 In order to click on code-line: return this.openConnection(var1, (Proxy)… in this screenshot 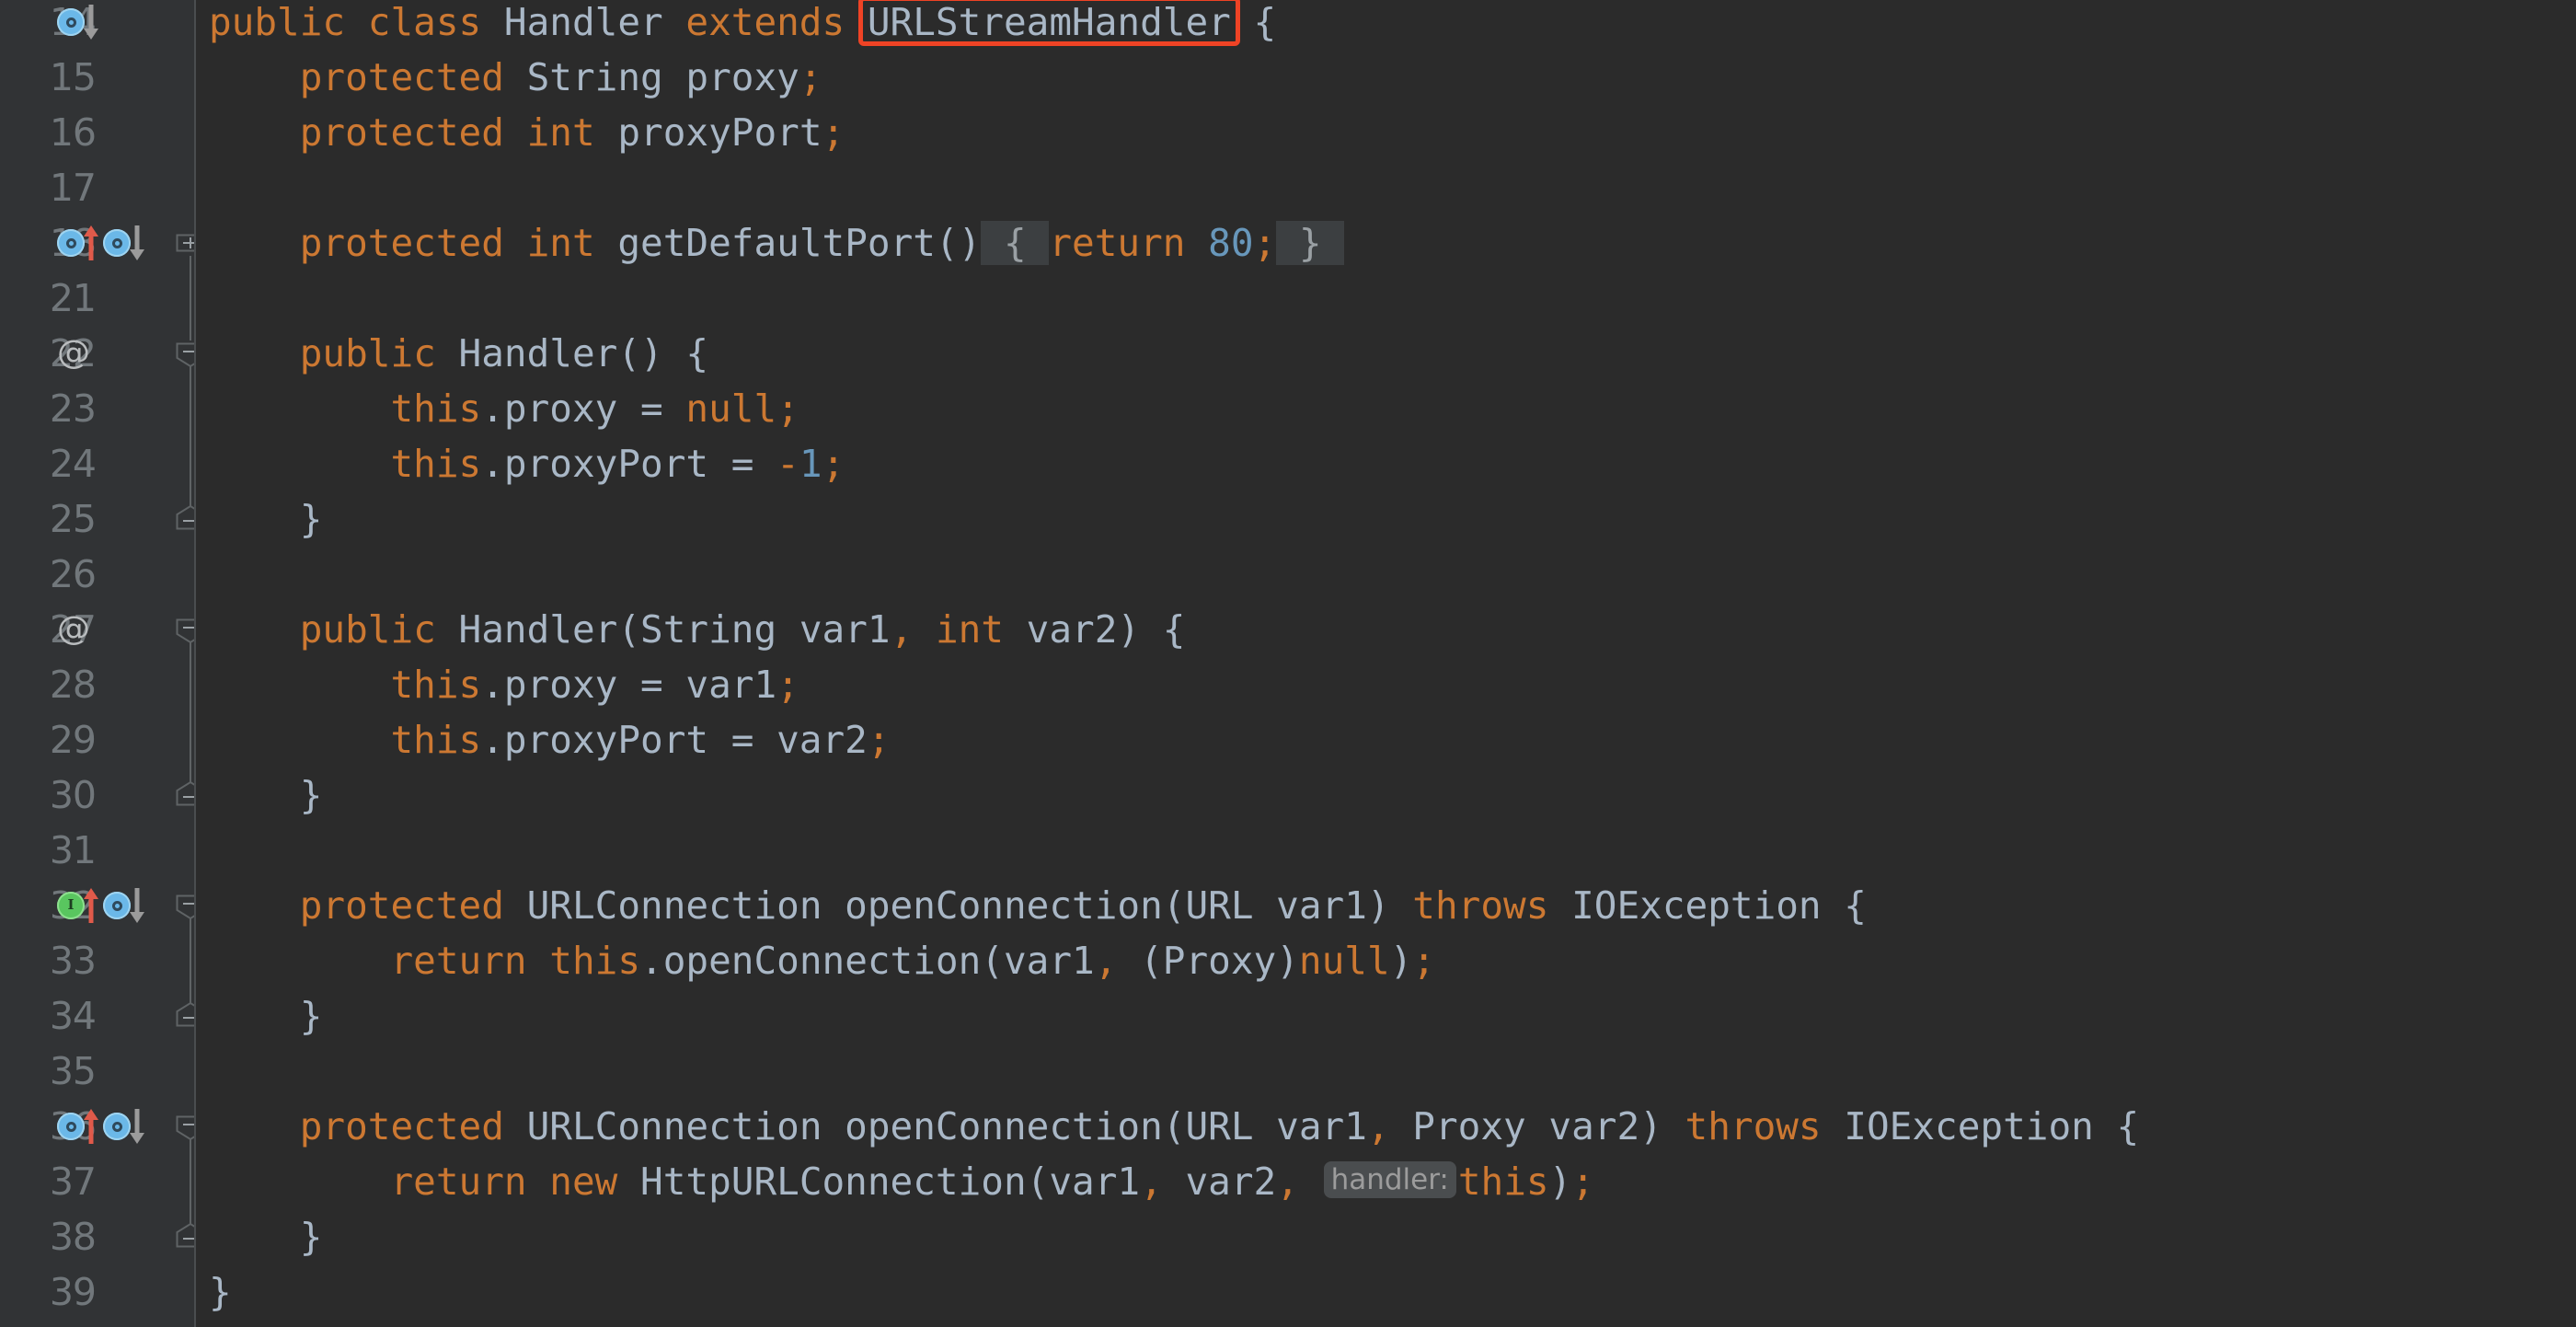, I will do `click(1386, 960)`.